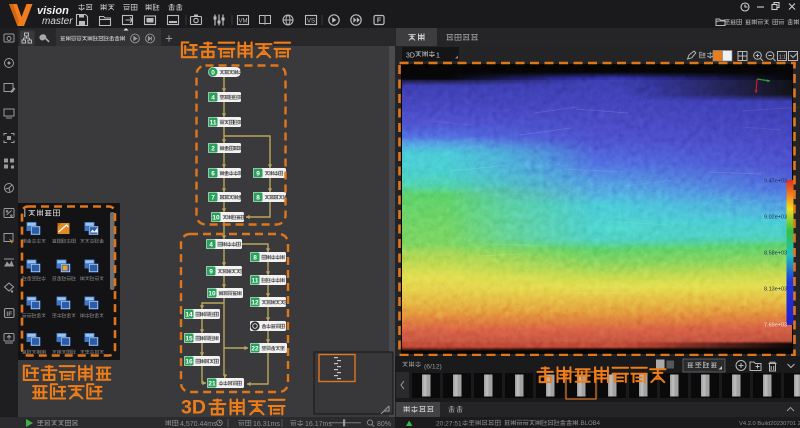 Image resolution: width=800 pixels, height=428 pixels. What do you see at coordinates (198, 424) in the screenshot?
I see `svg-text: 4,570.44ms` at bounding box center [198, 424].